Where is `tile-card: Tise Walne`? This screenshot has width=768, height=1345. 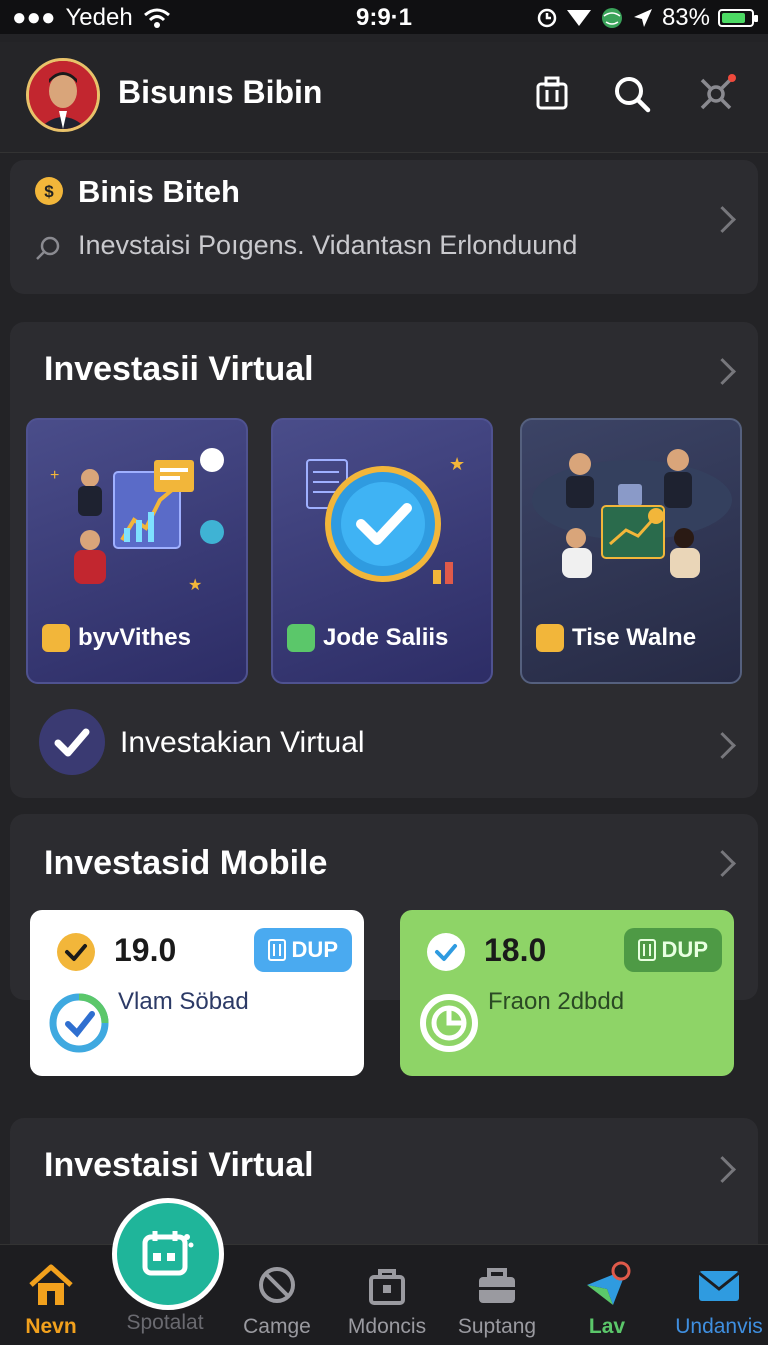
tile-card: Tise Walne is located at coordinates (631, 551).